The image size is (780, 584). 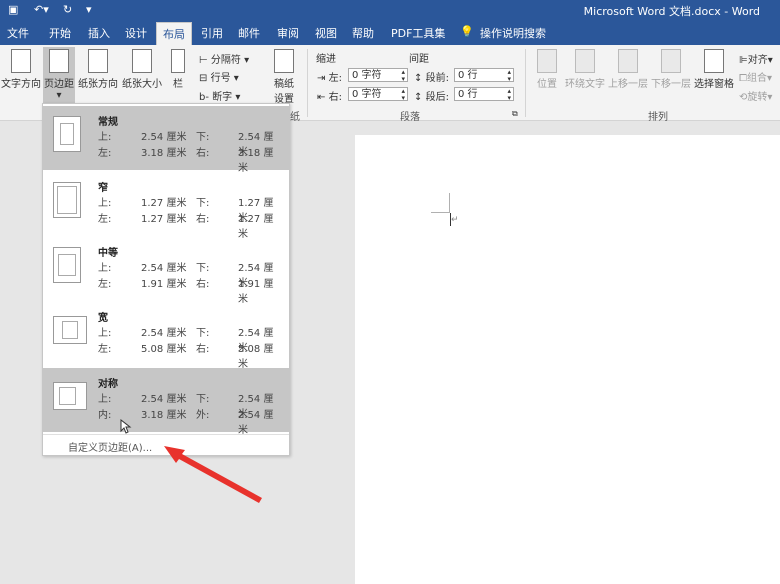 I want to click on indent-right-field: 0 字符 ▴ ▾, so click(x=378, y=94).